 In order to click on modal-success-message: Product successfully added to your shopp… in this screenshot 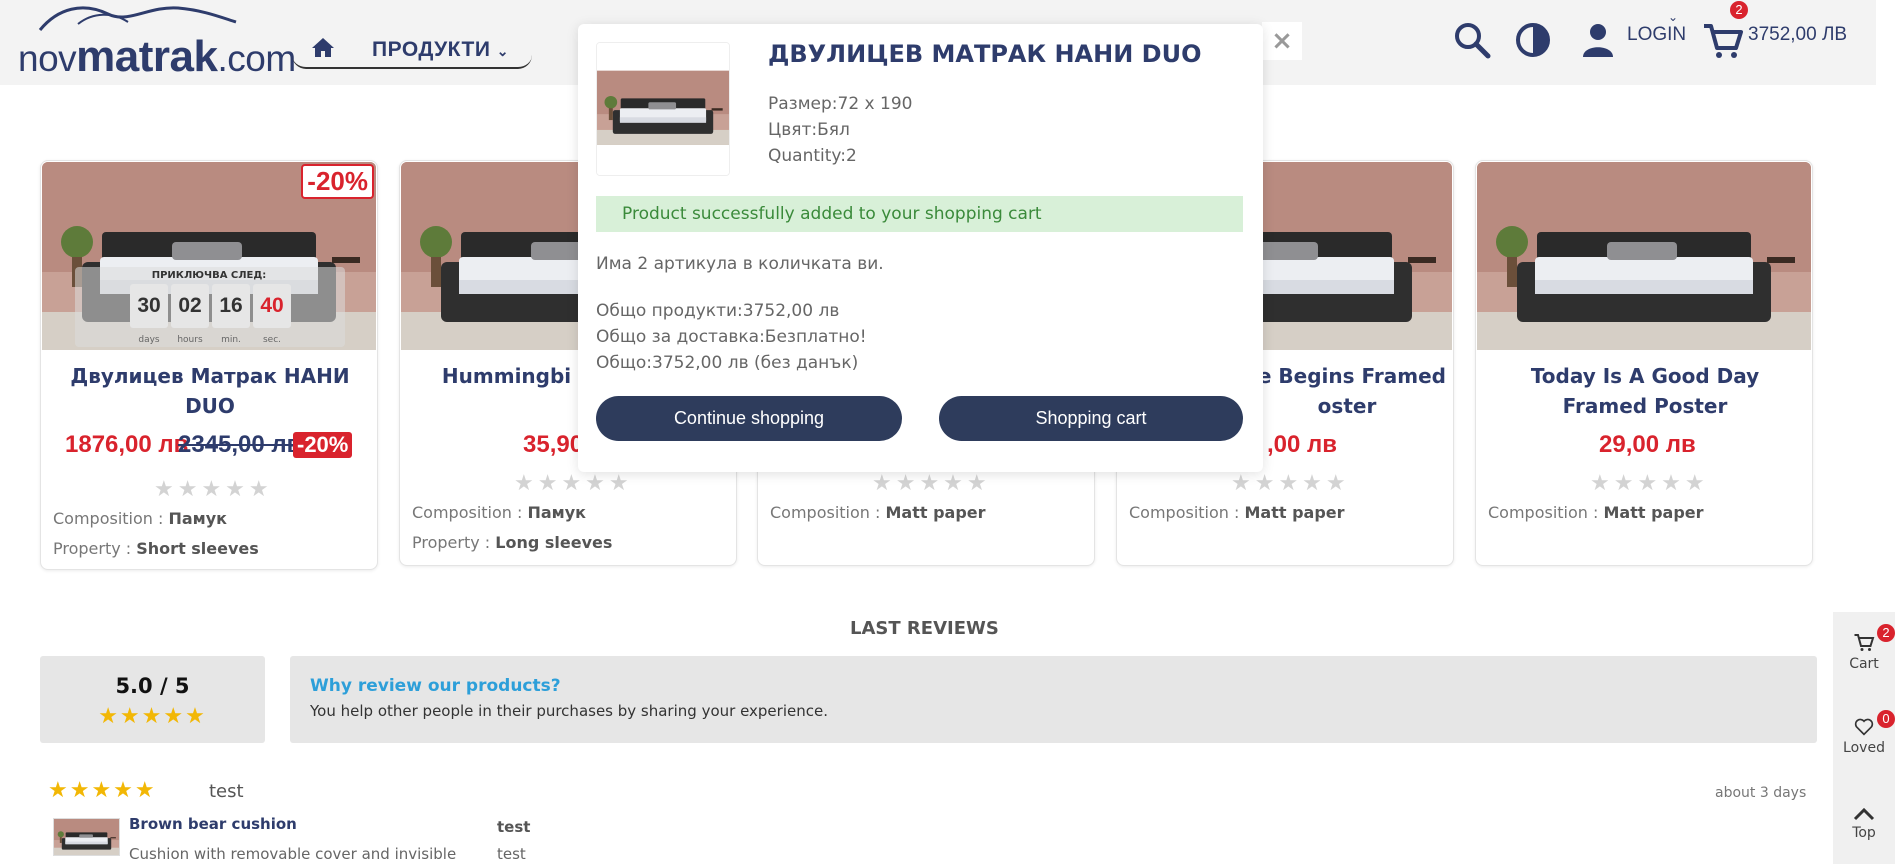, I will do `click(919, 214)`.